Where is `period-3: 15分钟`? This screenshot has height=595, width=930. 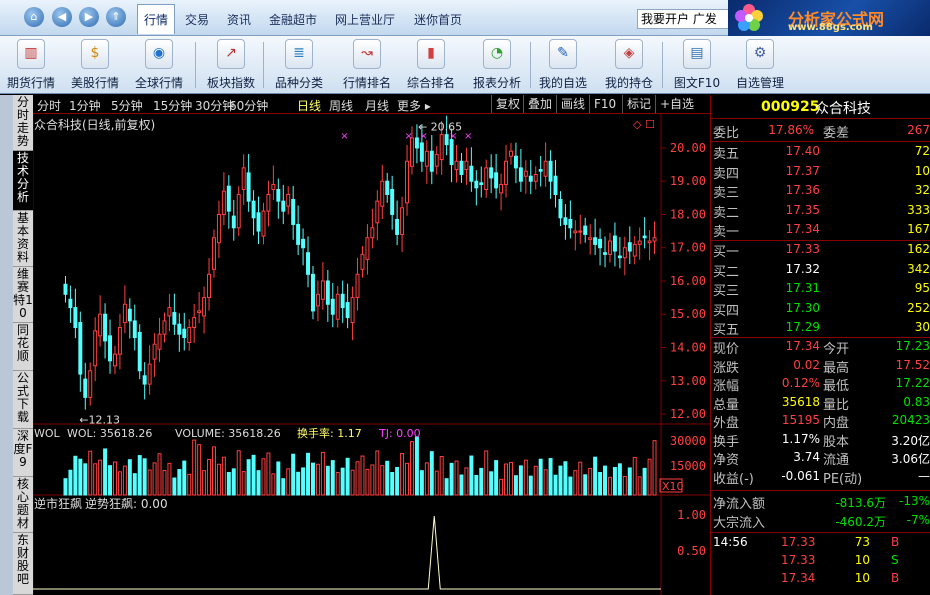
period-3: 15分钟 is located at coordinates (172, 105).